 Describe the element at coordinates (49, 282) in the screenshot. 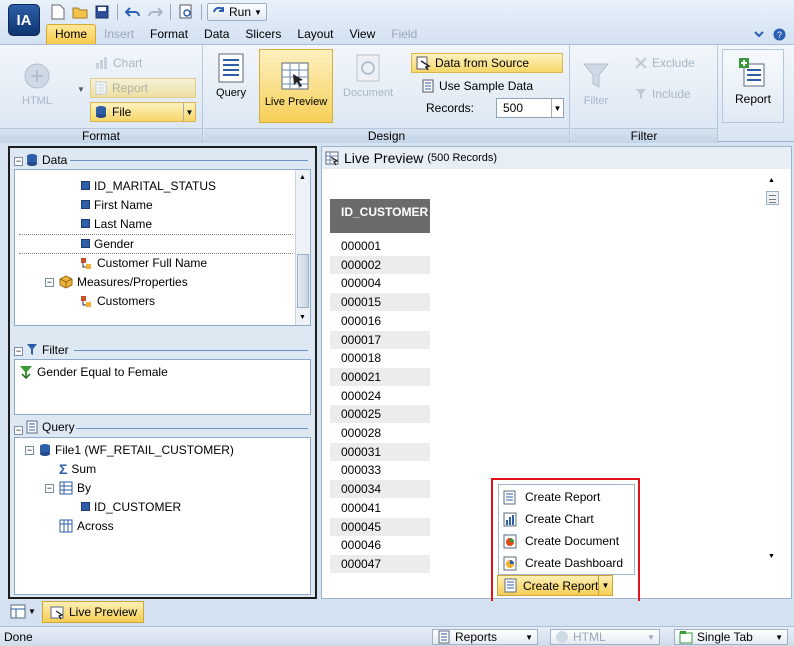

I see `collapse-measures-toggle: −` at that location.